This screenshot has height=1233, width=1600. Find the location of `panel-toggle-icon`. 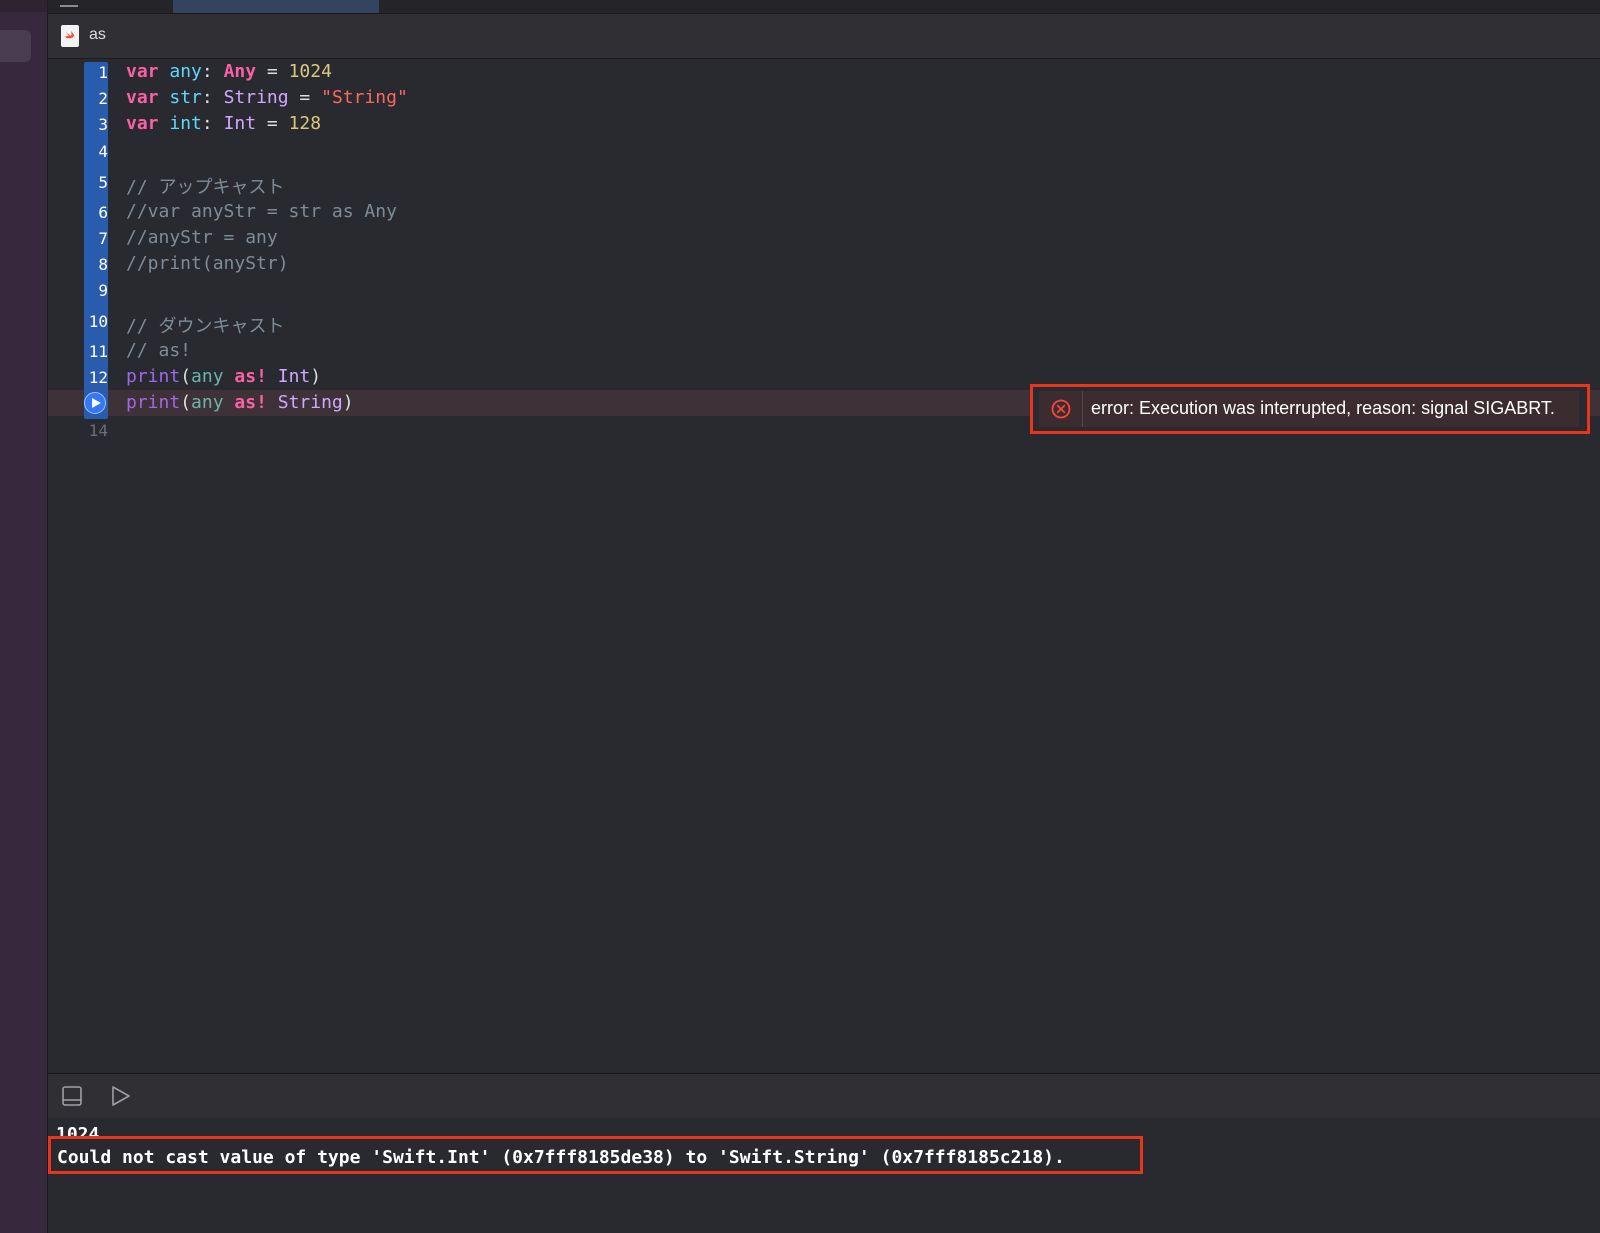

panel-toggle-icon is located at coordinates (72, 1096).